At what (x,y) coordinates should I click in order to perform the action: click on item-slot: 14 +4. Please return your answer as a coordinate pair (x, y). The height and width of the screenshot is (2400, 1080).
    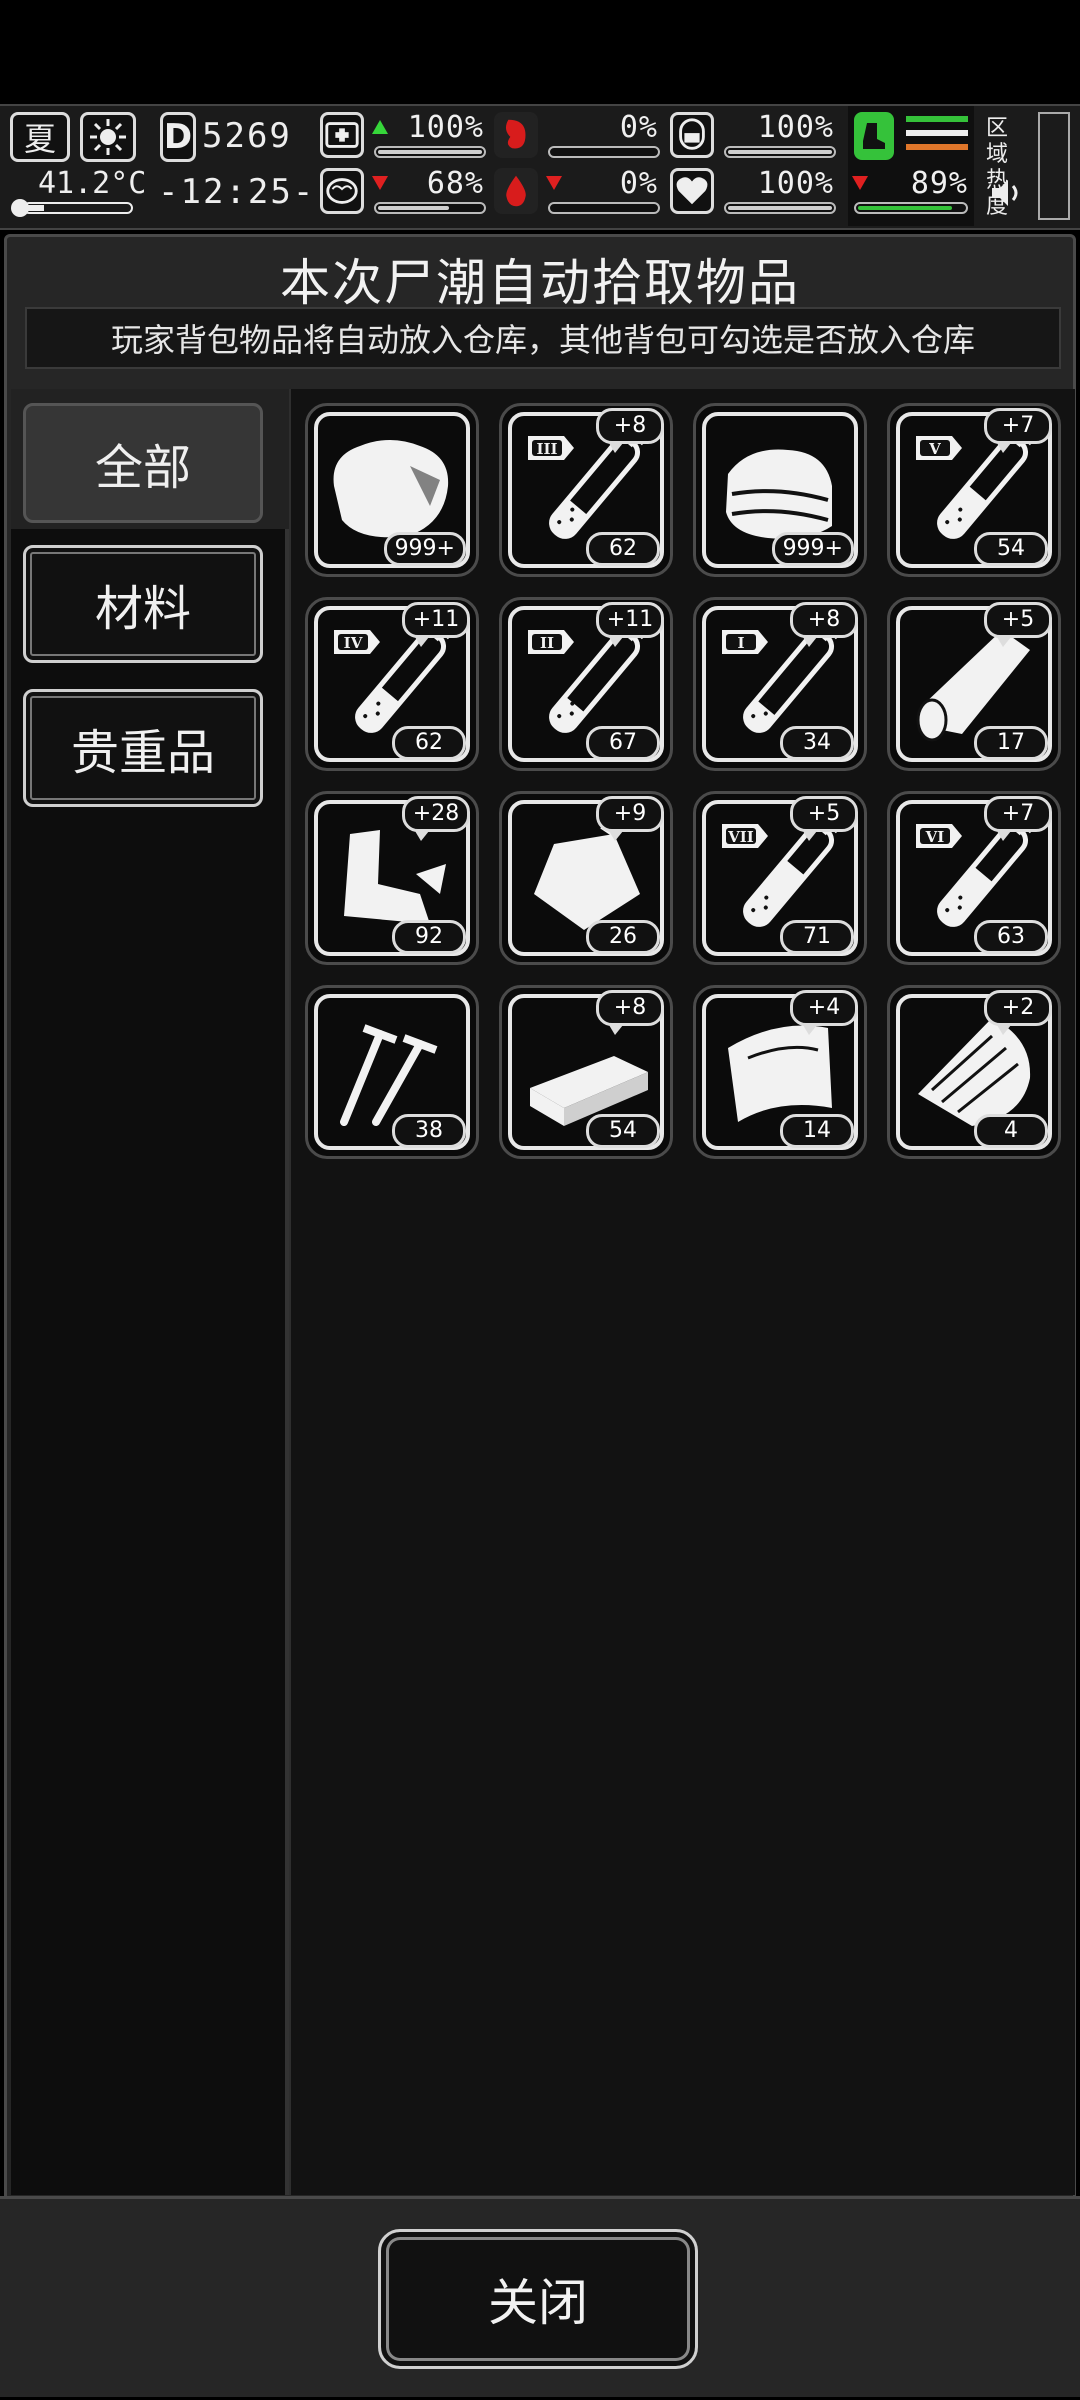
    Looking at the image, I should click on (780, 1072).